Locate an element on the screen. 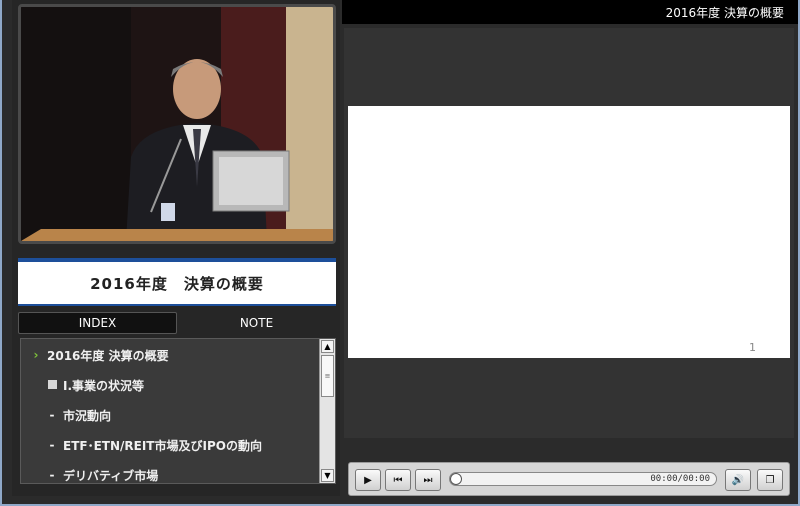  skip-forward-icon: ⏭ is located at coordinates (428, 480).